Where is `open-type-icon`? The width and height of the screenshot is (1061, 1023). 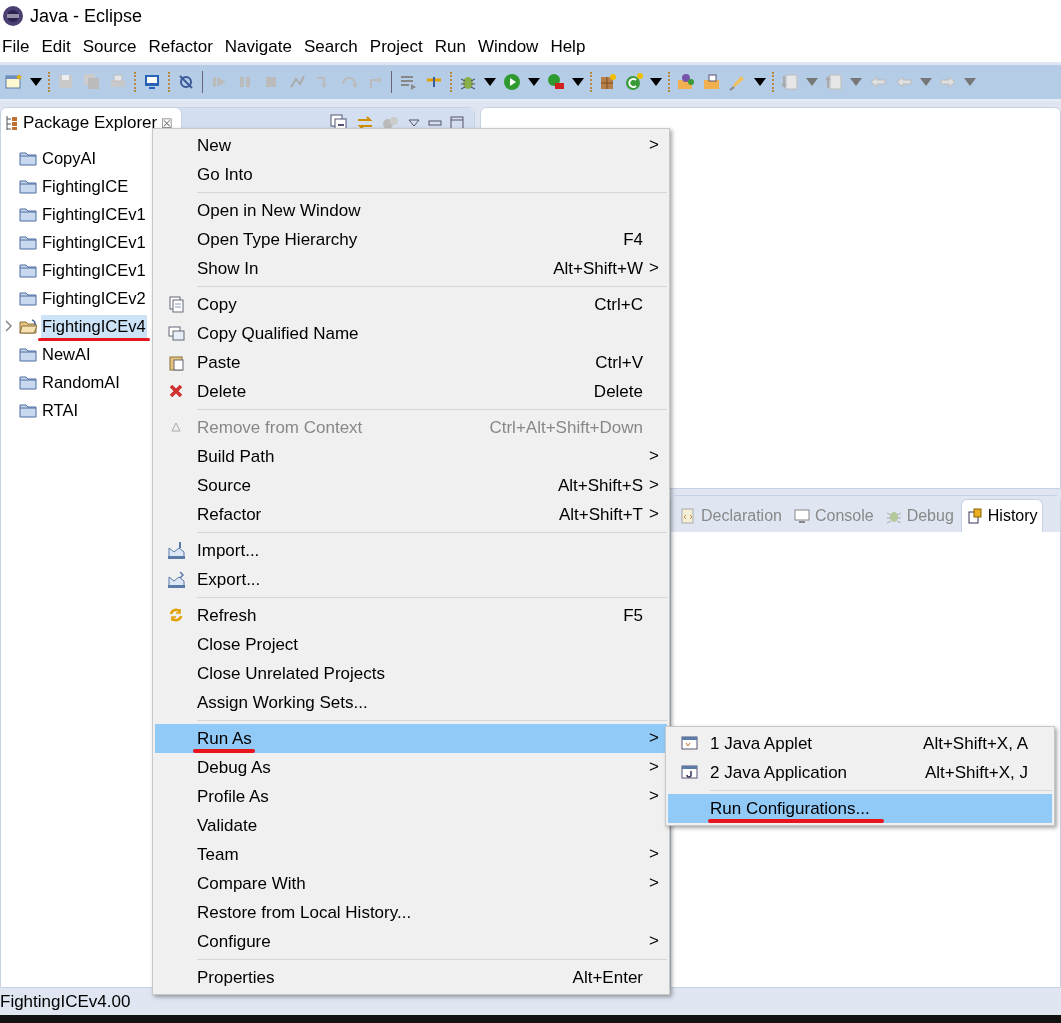 open-type-icon is located at coordinates (686, 82).